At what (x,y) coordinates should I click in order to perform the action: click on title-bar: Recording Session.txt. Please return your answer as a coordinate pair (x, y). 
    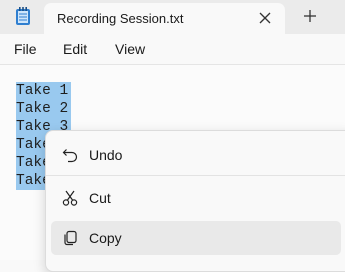
    Looking at the image, I should click on (172, 17).